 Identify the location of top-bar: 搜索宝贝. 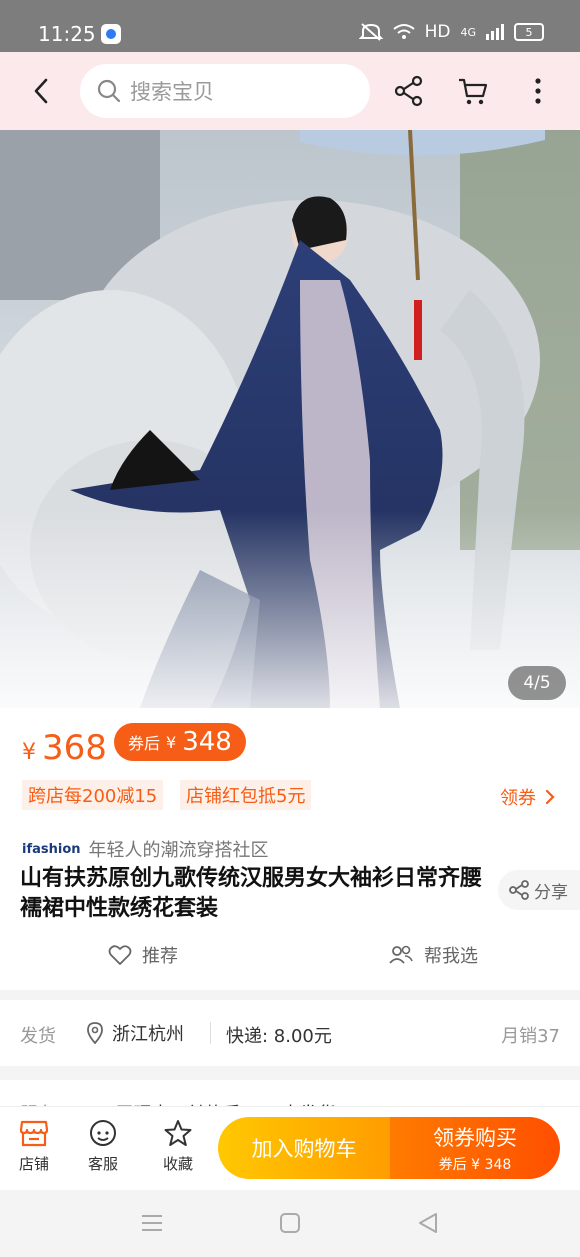
(290, 91).